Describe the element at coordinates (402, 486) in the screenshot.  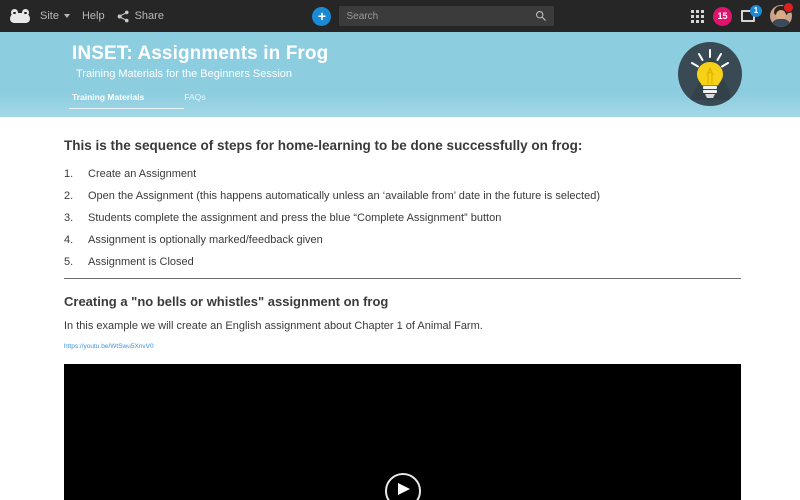
I see `play-button-icon` at that location.